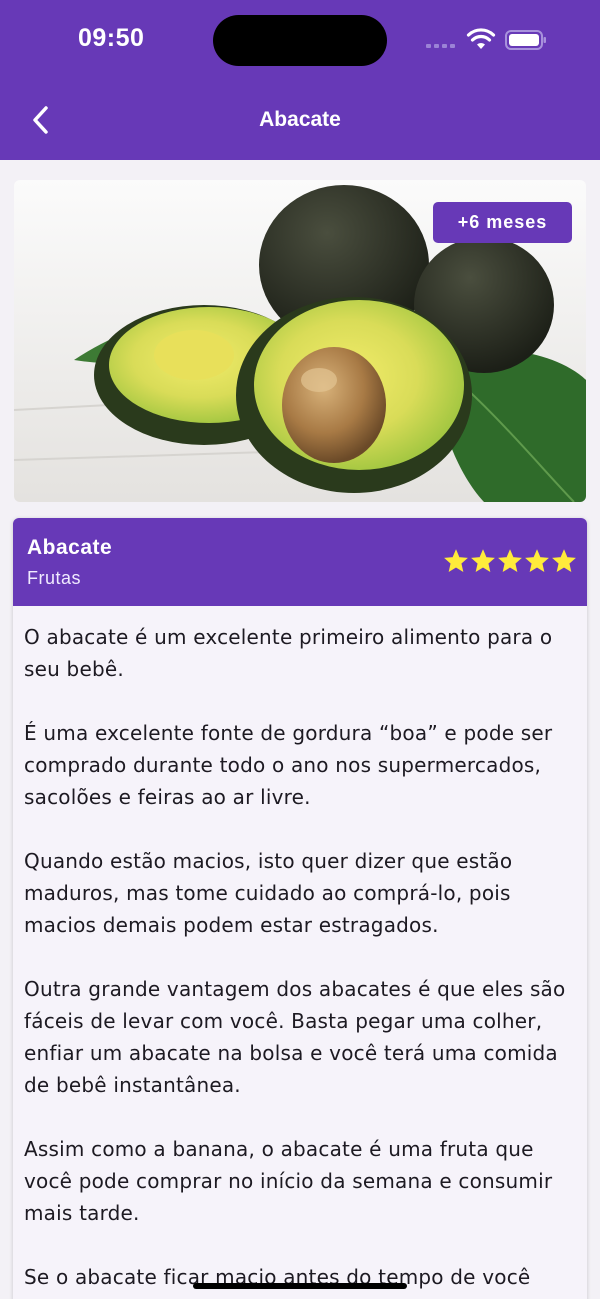 Image resolution: width=600 pixels, height=1299 pixels. What do you see at coordinates (300, 1286) in the screenshot?
I see `home-indicator` at bounding box center [300, 1286].